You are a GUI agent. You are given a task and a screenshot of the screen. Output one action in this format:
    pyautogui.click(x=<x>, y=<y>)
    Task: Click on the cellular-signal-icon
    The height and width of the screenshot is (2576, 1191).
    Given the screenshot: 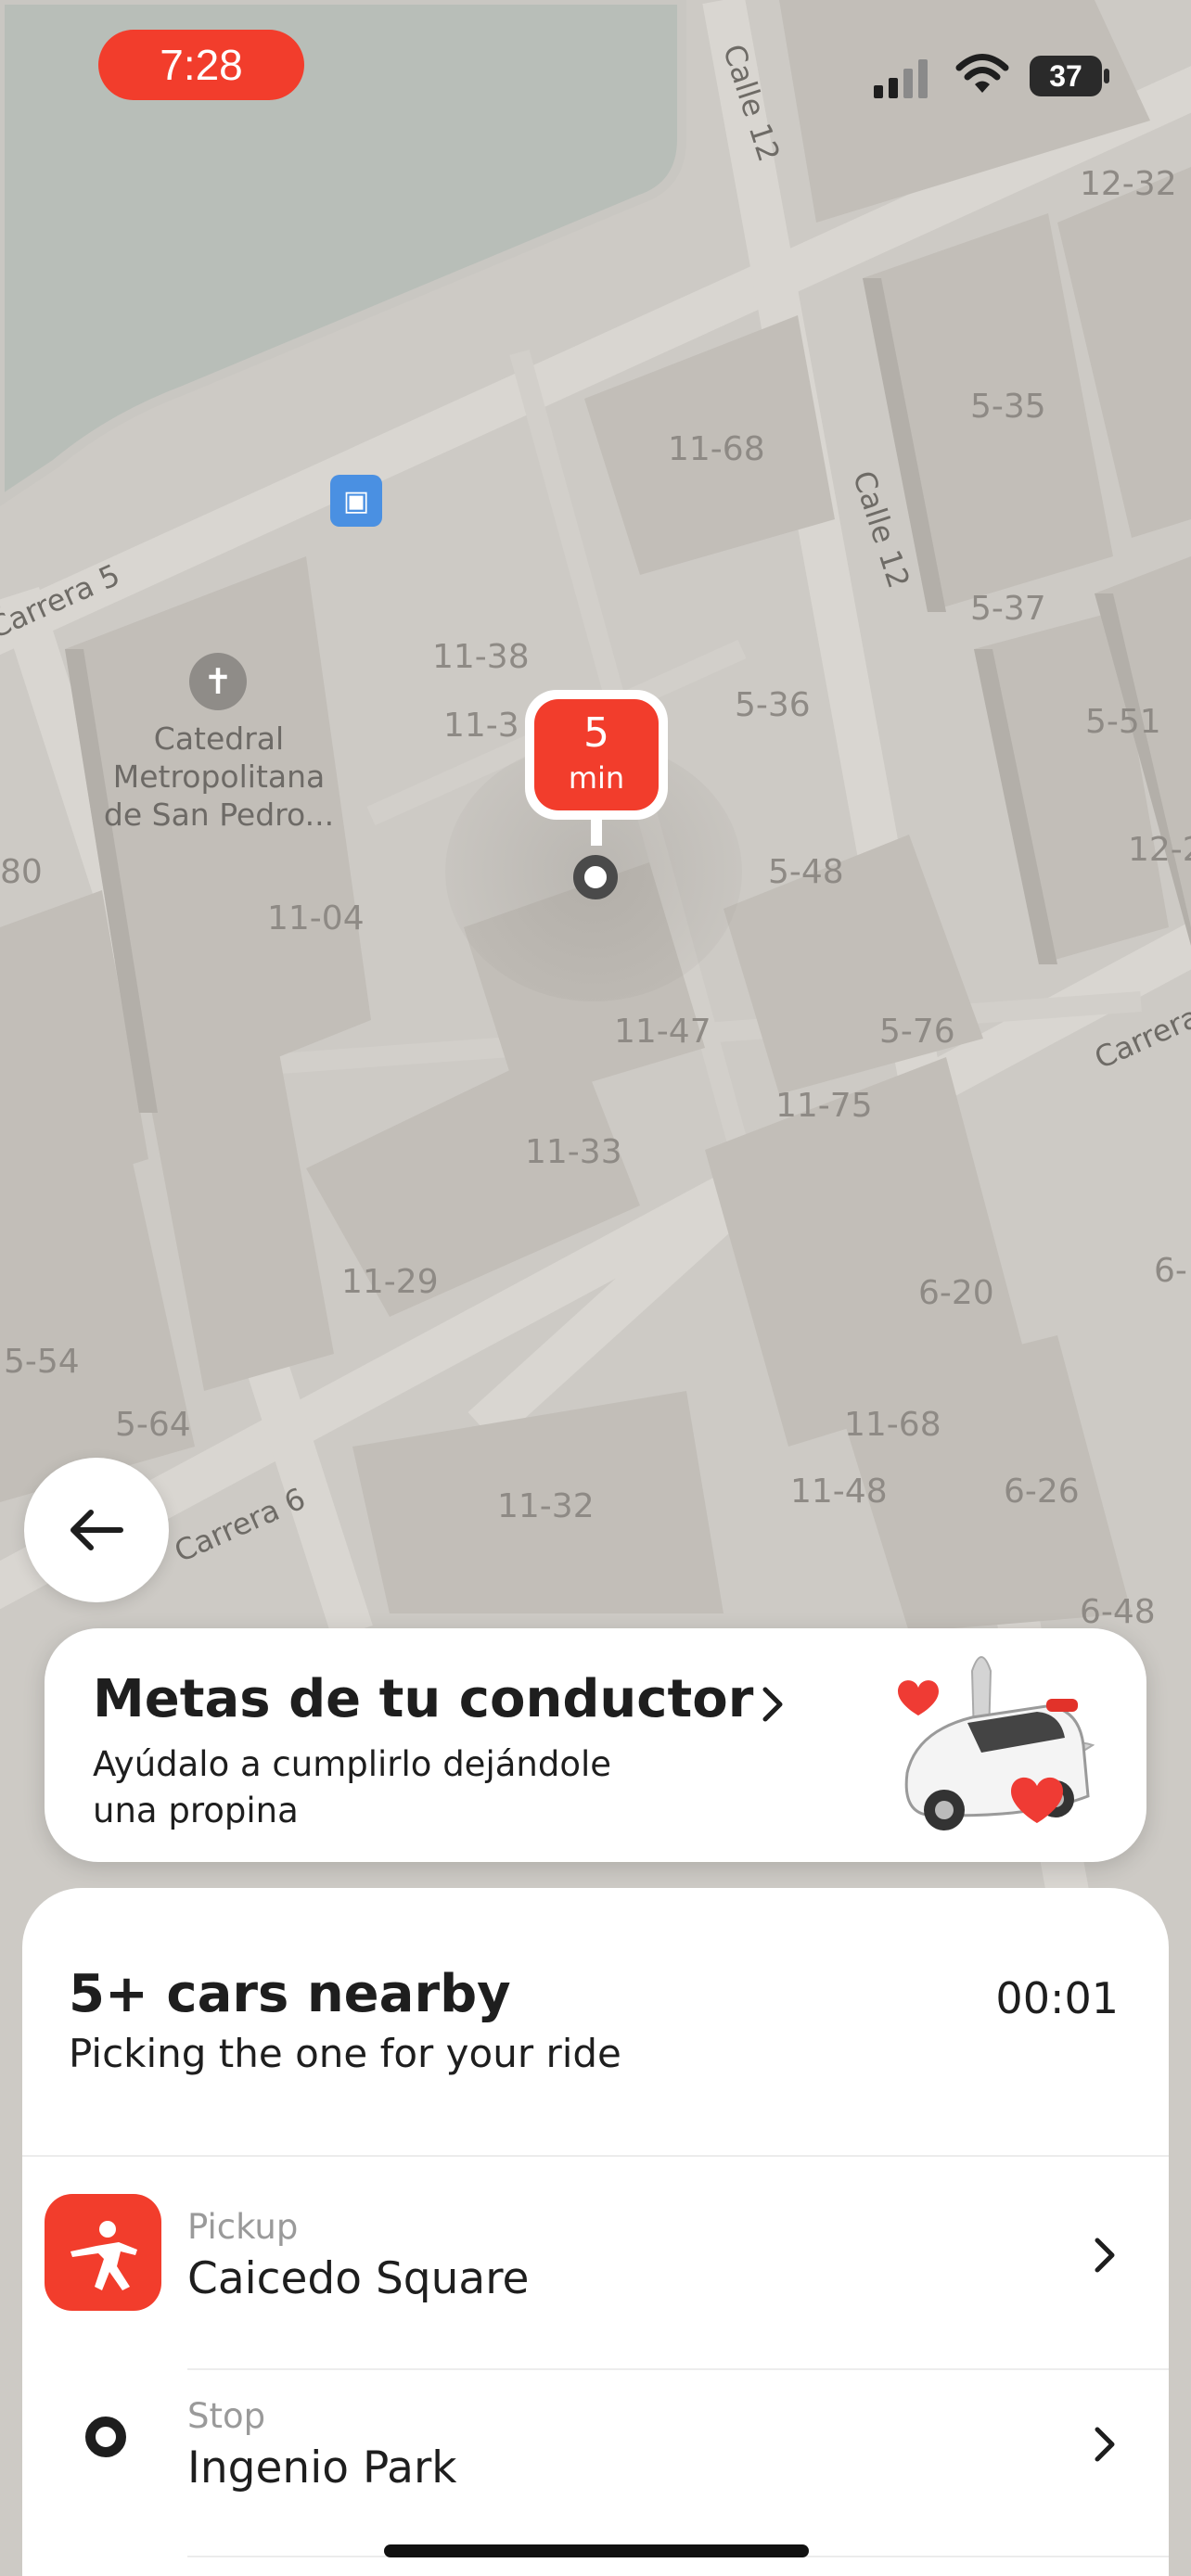 What is the action you would take?
    pyautogui.click(x=901, y=79)
    